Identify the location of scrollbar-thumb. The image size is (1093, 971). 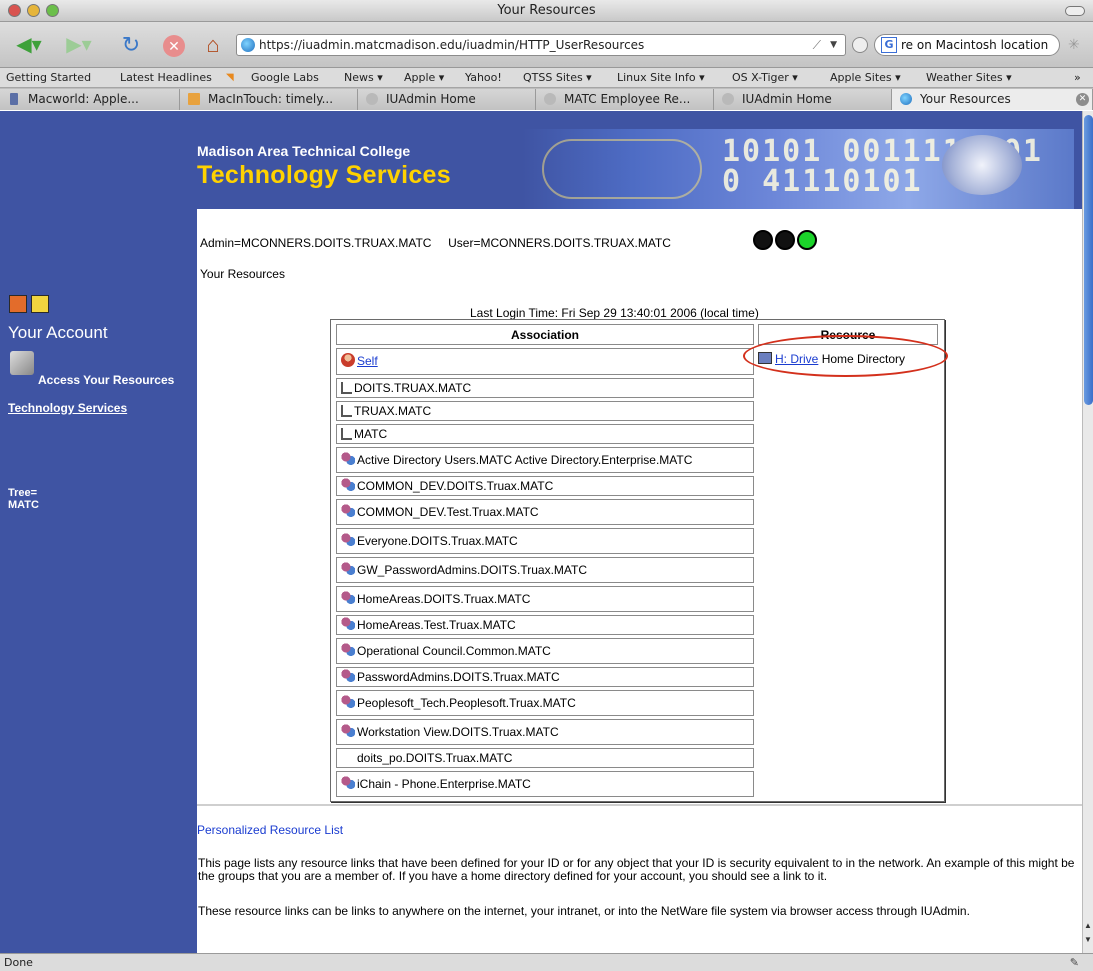
(1088, 260).